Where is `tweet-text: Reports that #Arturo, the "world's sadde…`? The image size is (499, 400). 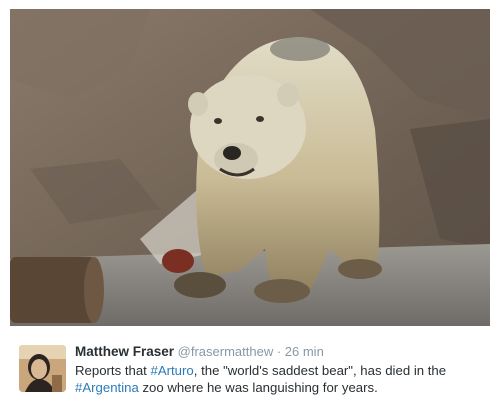 tweet-text: Reports that #Arturo, the "world's sadde… is located at coordinates (280, 379).